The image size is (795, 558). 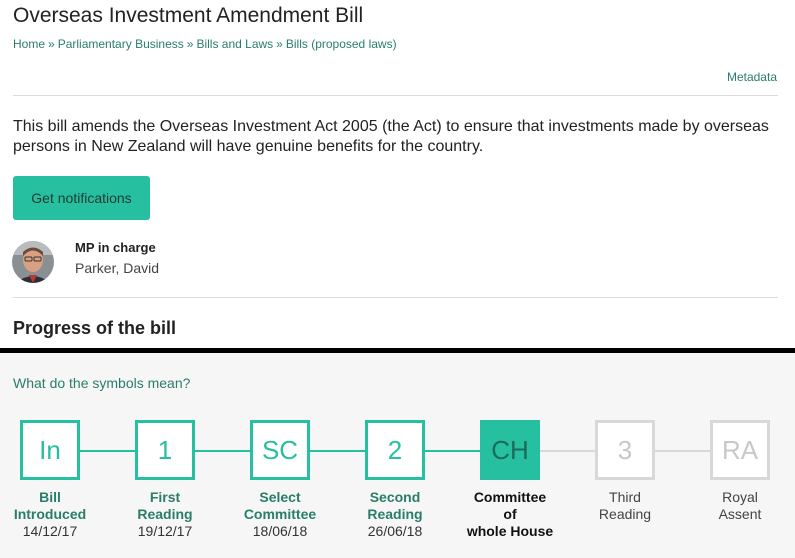 What do you see at coordinates (121, 44) in the screenshot?
I see `breadcrumb-parliamentary-business: Parliamentary Business` at bounding box center [121, 44].